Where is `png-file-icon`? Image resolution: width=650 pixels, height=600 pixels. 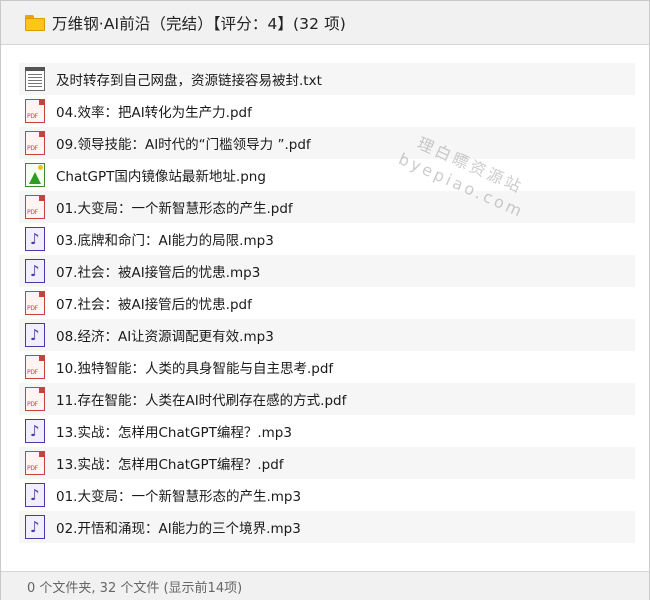 png-file-icon is located at coordinates (35, 175).